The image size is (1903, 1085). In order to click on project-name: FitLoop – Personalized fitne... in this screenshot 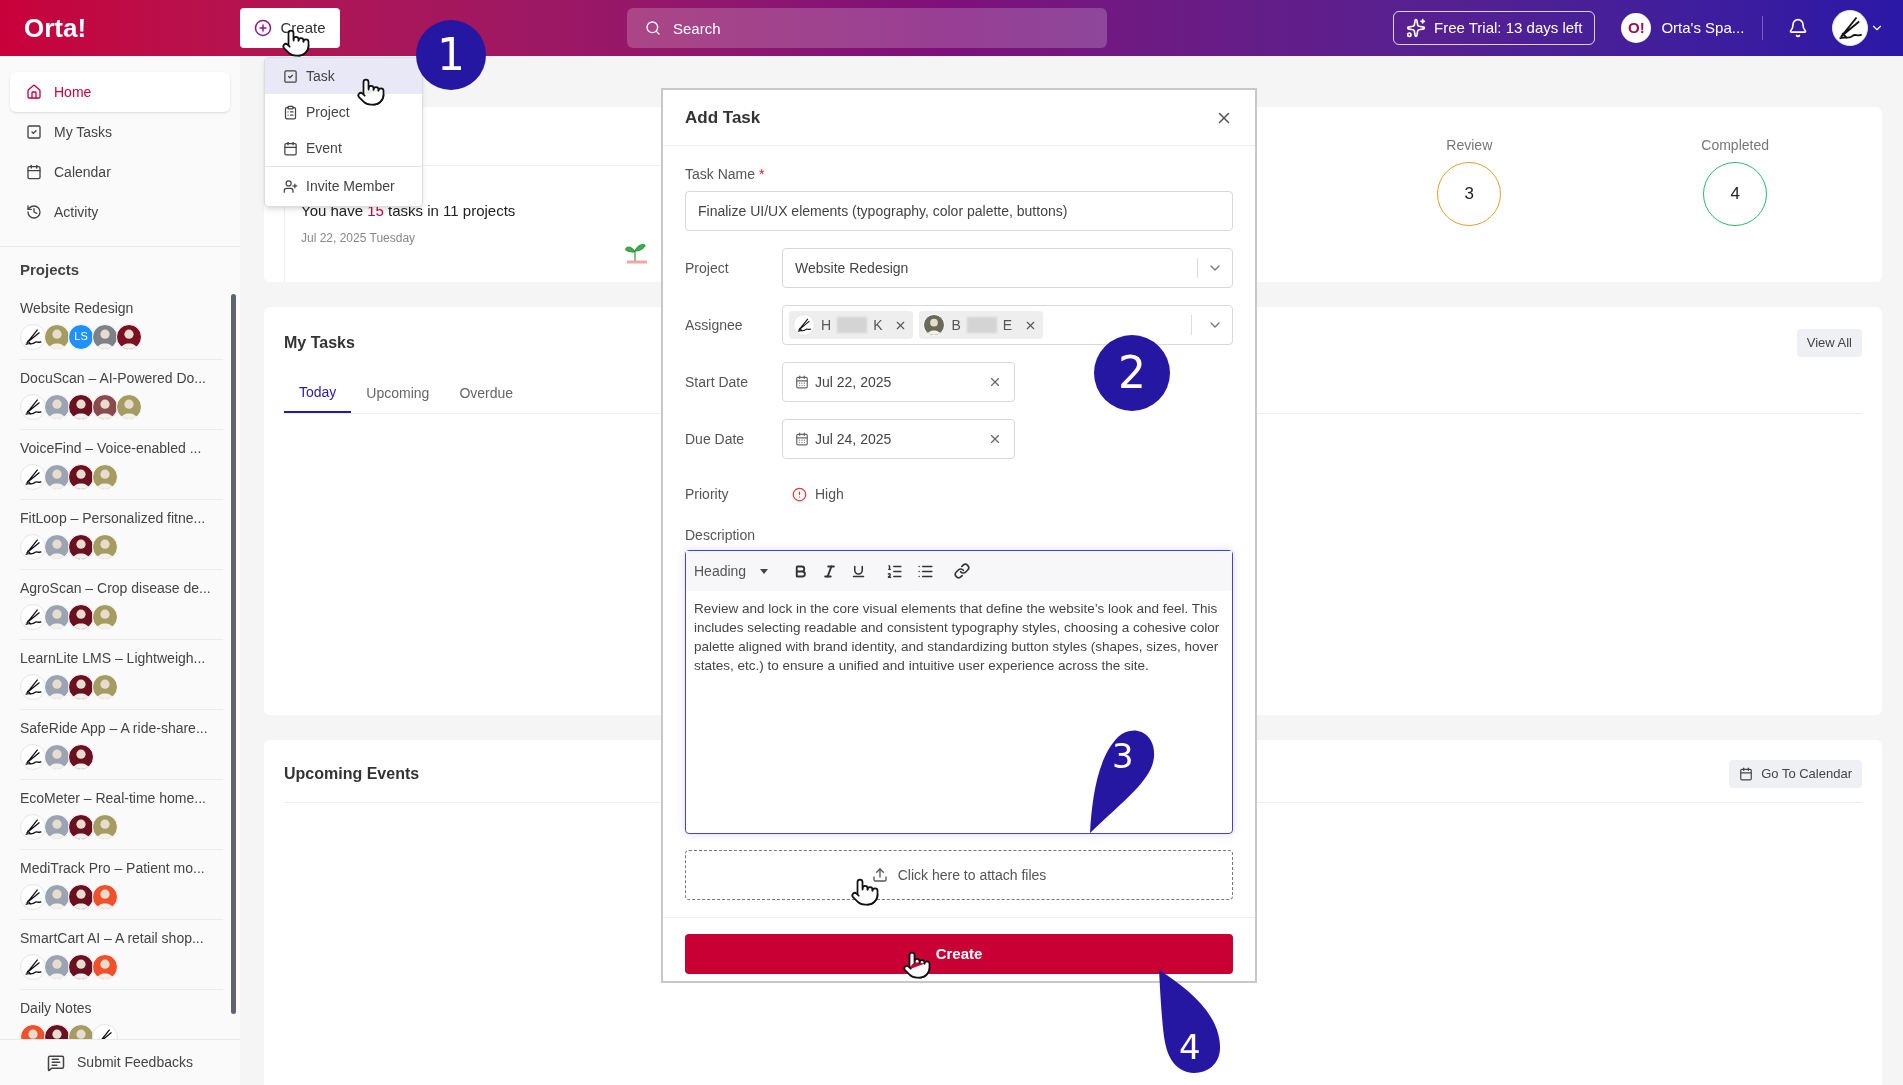, I will do `click(121, 518)`.